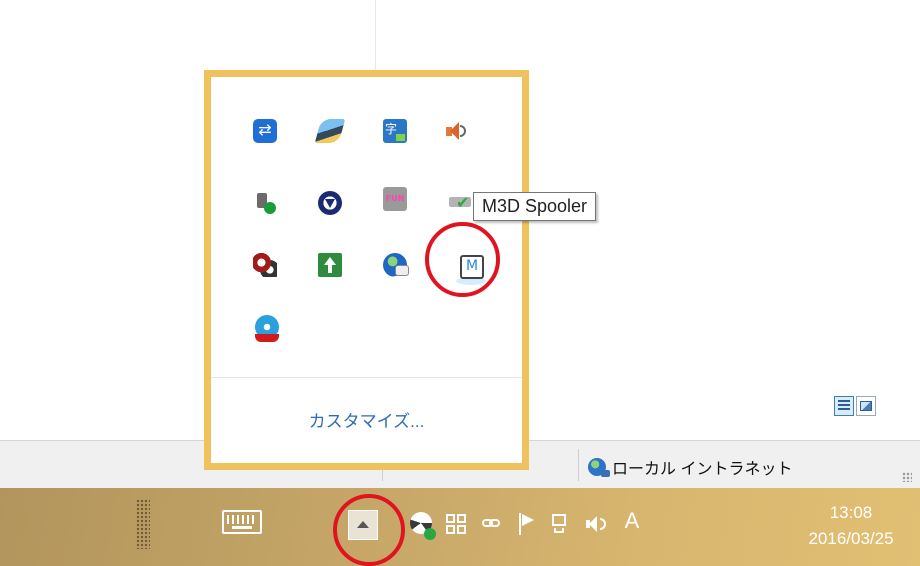 The height and width of the screenshot is (566, 920). What do you see at coordinates (578, 465) in the screenshot?
I see `status-separator` at bounding box center [578, 465].